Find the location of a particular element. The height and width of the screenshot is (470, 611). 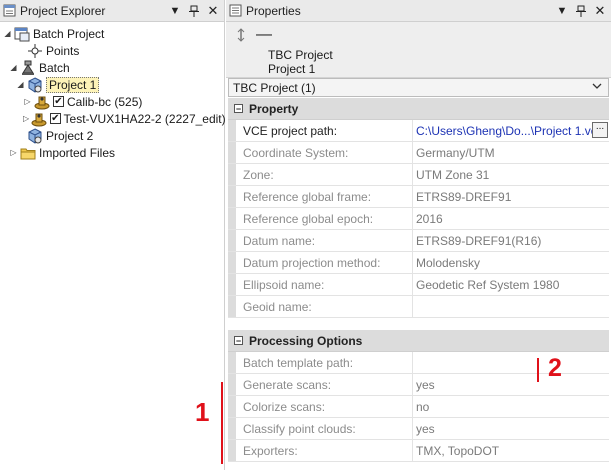

property-row: Datum projection method: Molodensky is located at coordinates (418, 263).